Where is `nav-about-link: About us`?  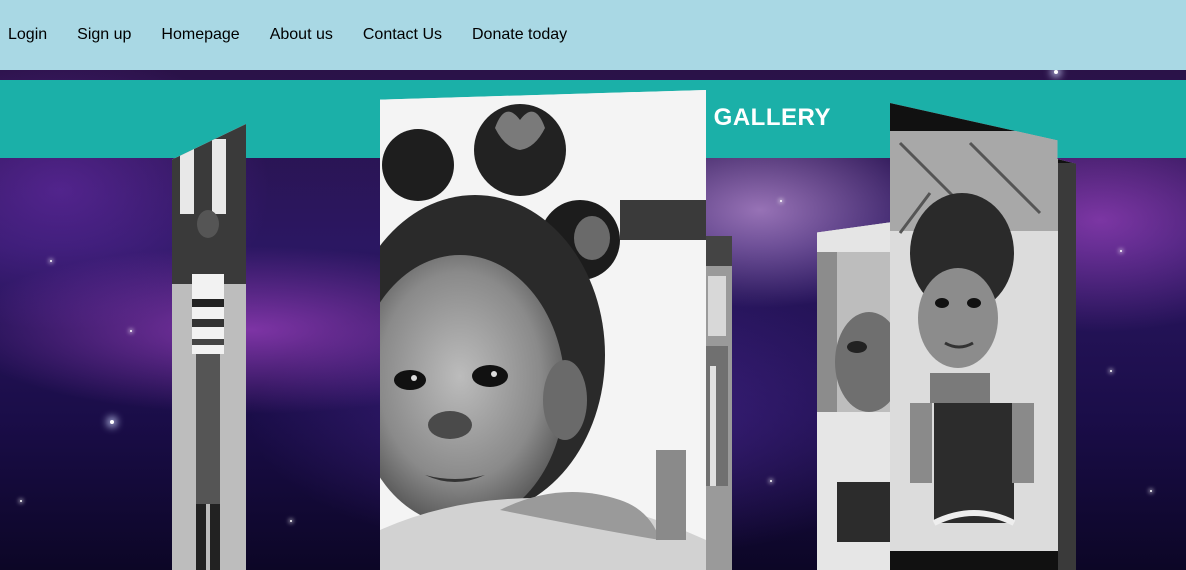
nav-about-link: About us is located at coordinates (301, 35).